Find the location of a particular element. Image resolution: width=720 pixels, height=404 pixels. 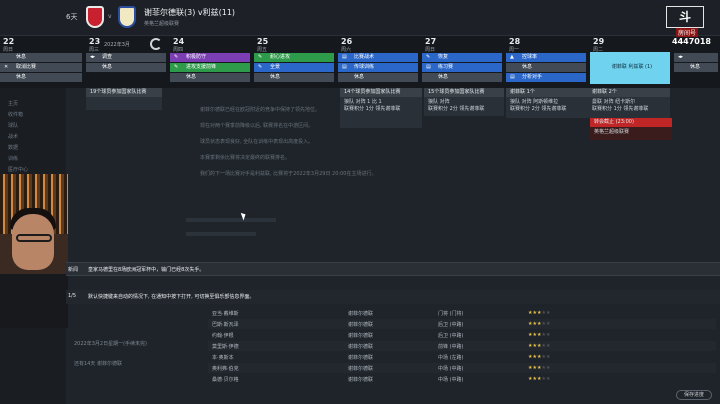

calendar-popup: 14个球员参加国家队比赛 狼队 对阵 1 比 1 联赛积分 1分 领先谢菲联 is located at coordinates (381, 108).